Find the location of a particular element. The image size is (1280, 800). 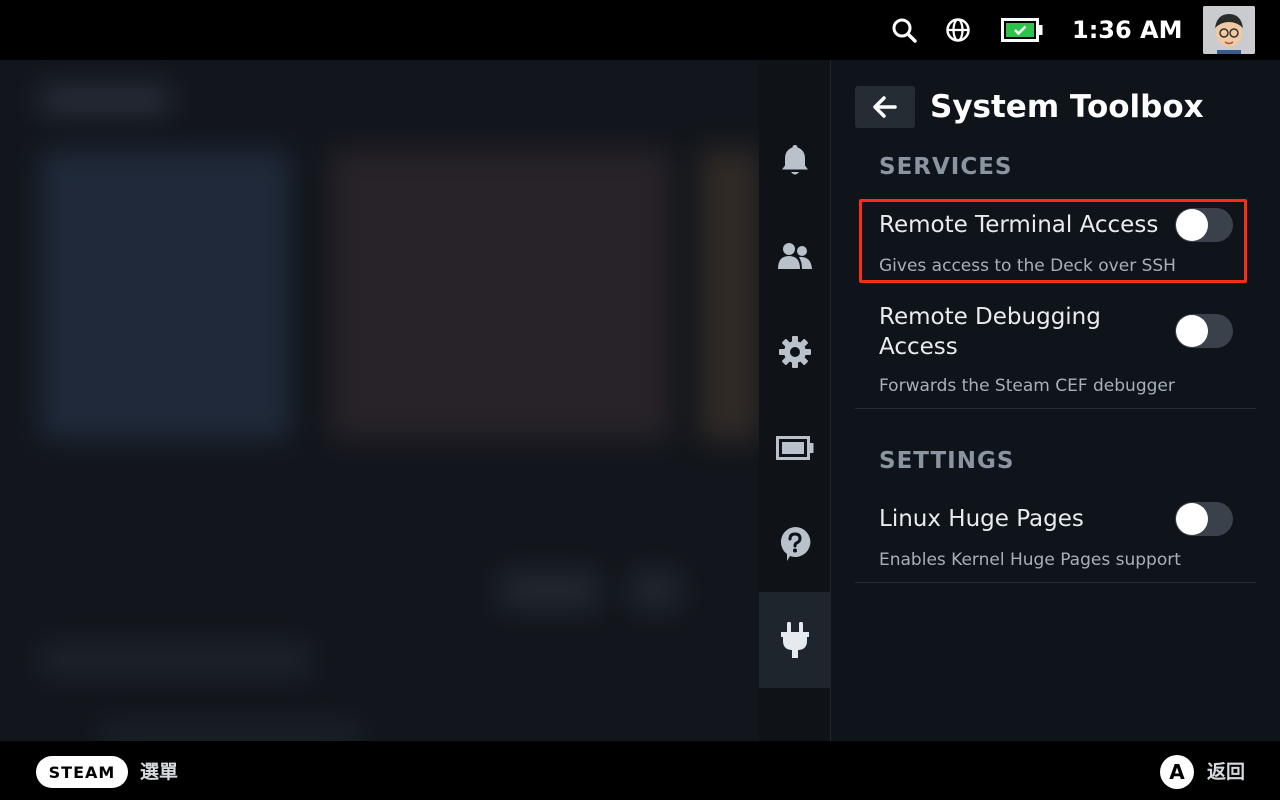

tab-plugins is located at coordinates (795, 640).